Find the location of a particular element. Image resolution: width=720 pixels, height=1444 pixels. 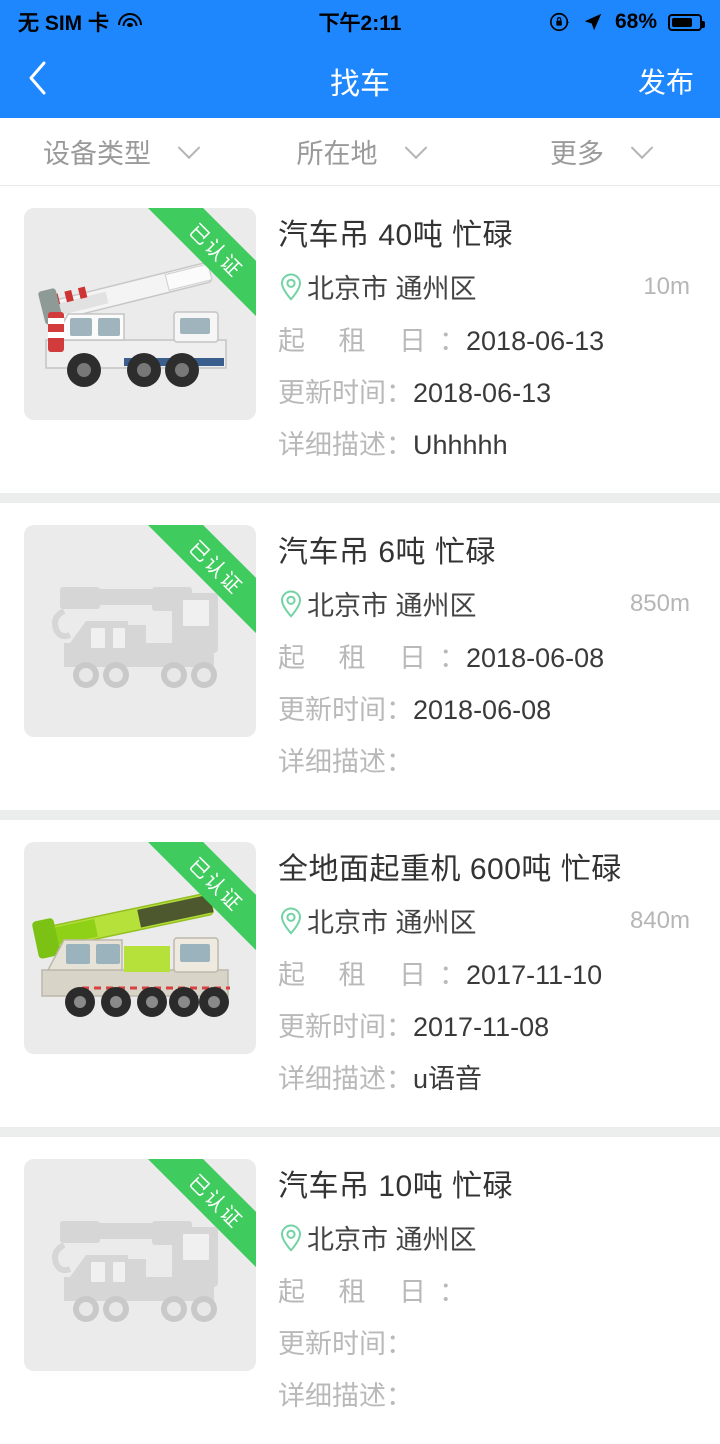

back-button is located at coordinates (46, 81).